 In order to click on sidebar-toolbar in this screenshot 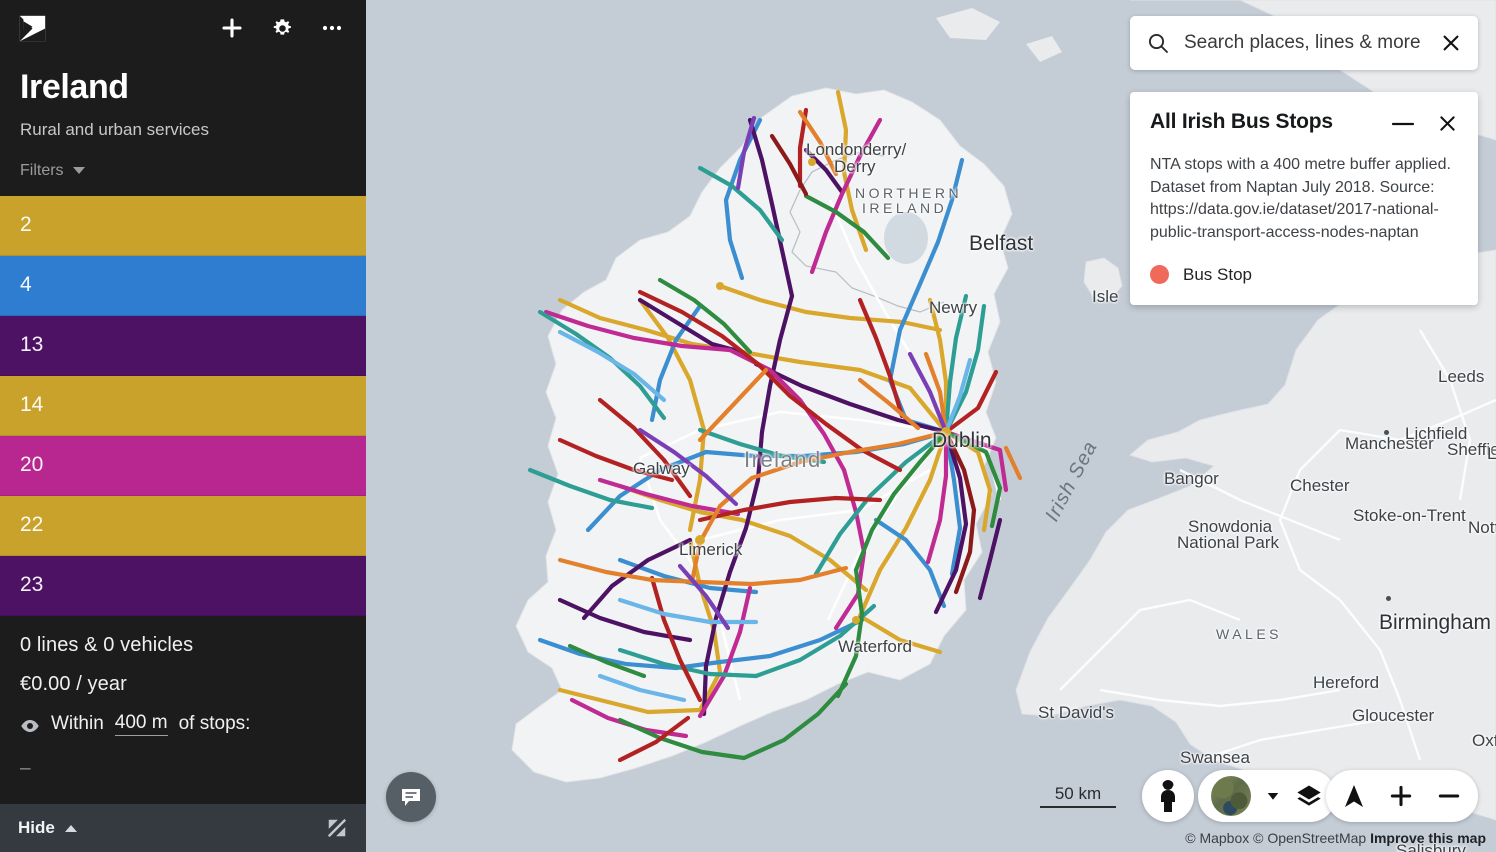, I will do `click(183, 28)`.